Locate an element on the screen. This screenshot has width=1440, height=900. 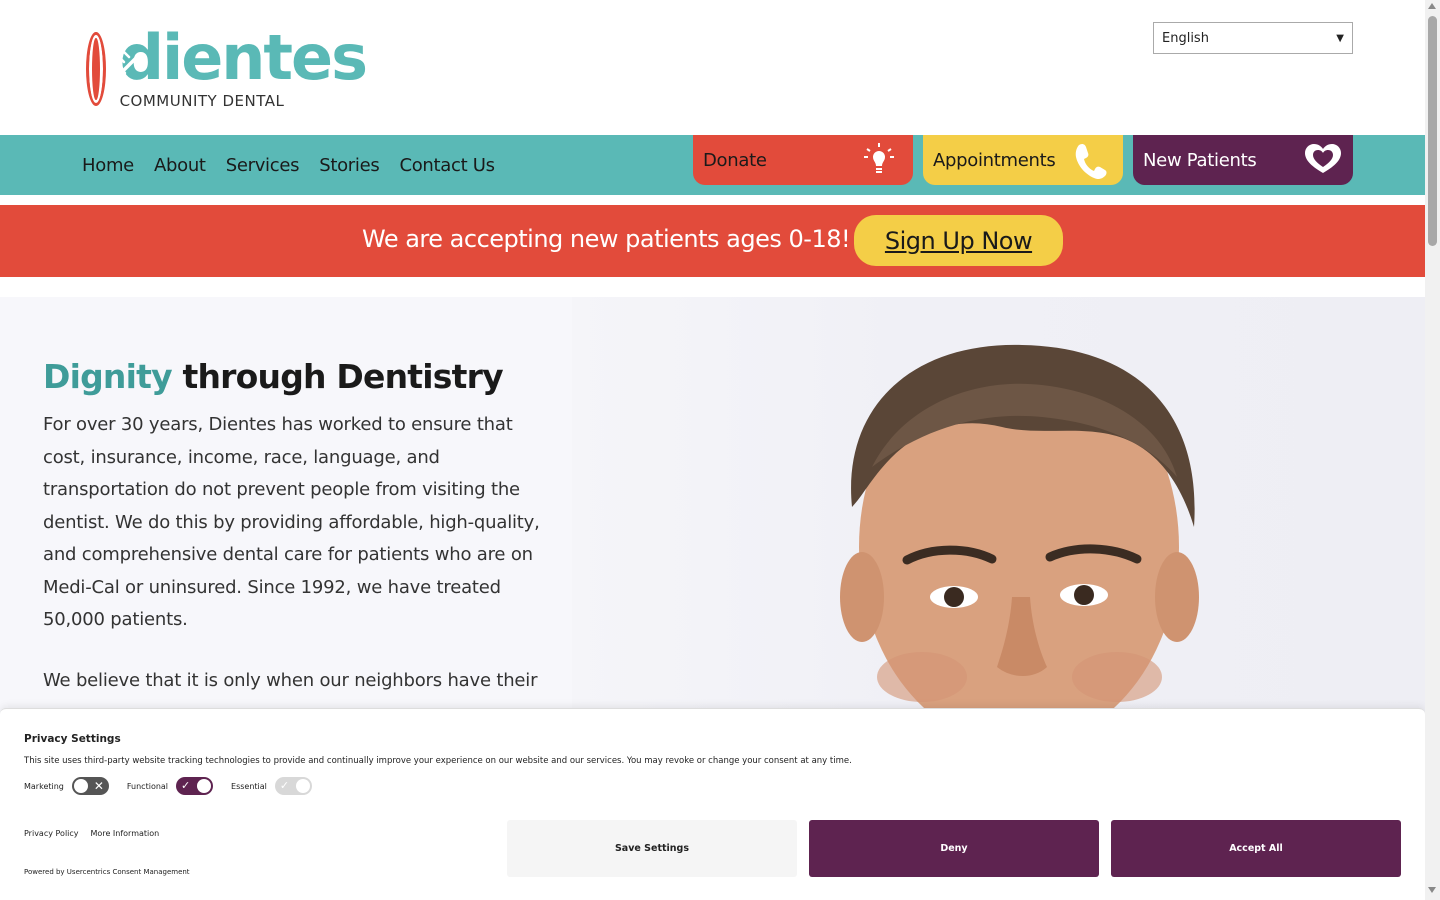
appointments-label: Appointments is located at coordinates (994, 160).